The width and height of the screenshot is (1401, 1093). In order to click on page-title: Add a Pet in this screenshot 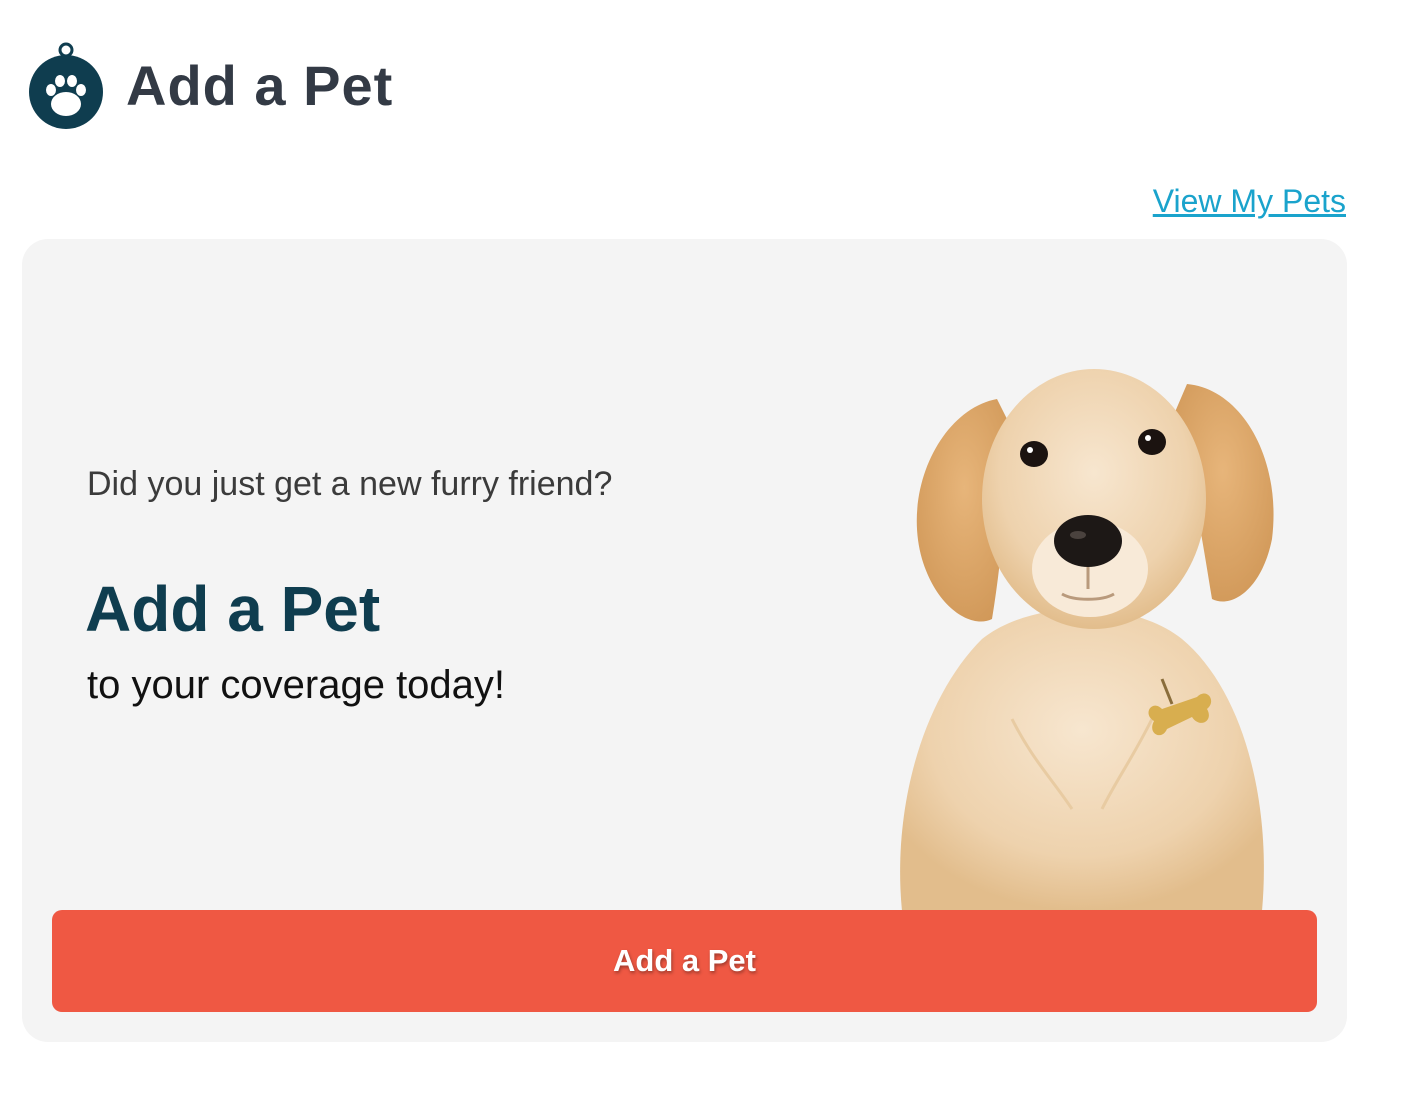, I will do `click(260, 85)`.